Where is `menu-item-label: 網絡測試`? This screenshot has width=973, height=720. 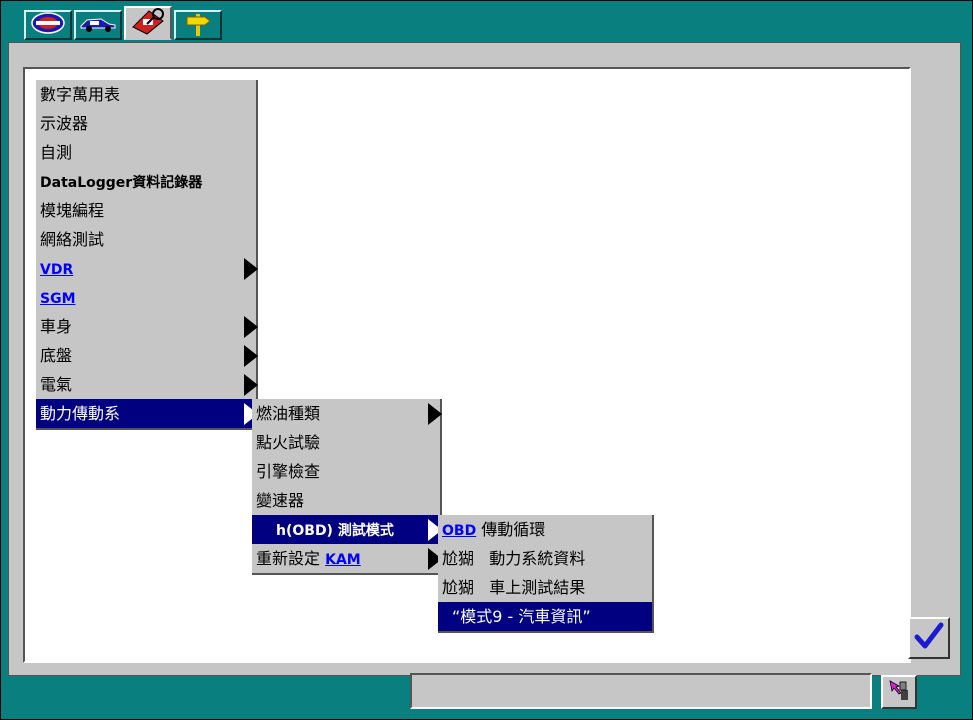
menu-item-label: 網絡測試 is located at coordinates (72, 239).